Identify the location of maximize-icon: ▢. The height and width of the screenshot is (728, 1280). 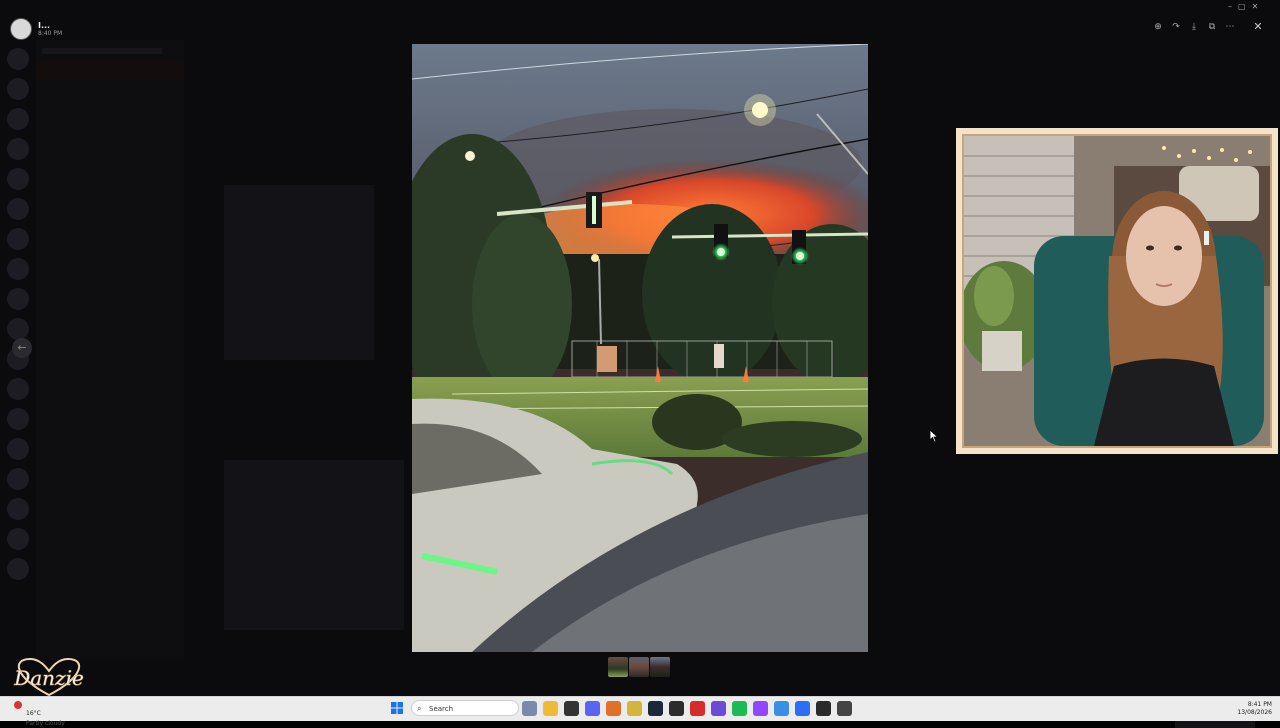
(1242, 6).